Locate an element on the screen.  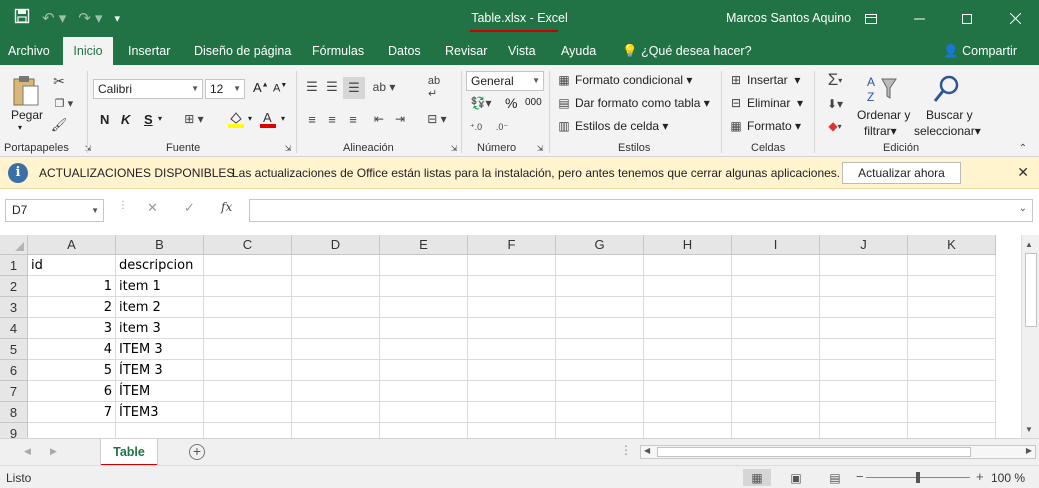
merge-center-icon: ⊟ ▾ is located at coordinates (437, 119).